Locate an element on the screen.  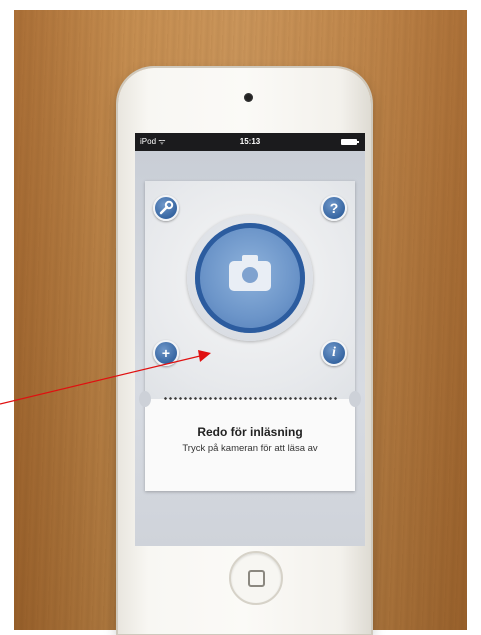
info-button: i is located at coordinates (334, 353).